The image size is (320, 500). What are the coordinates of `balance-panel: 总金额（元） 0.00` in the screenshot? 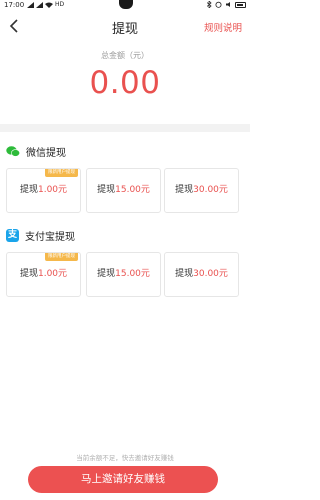 It's located at (125, 75).